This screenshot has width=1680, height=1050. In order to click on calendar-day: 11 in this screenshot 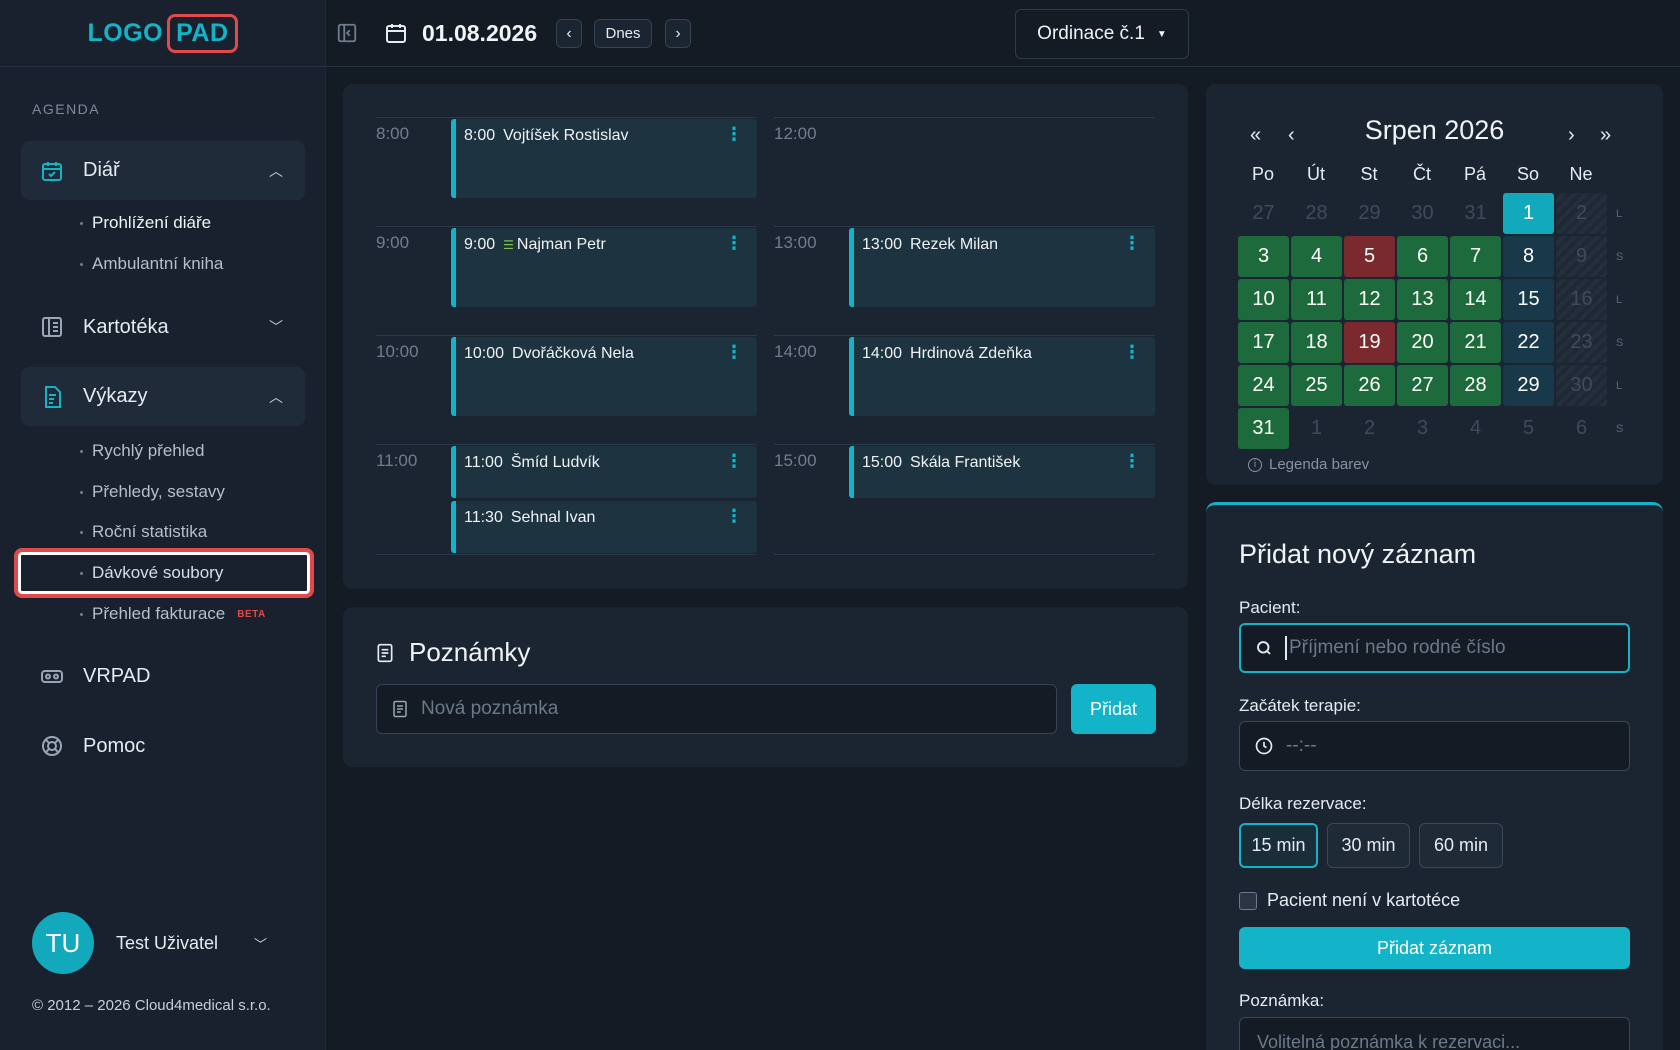, I will do `click(1316, 299)`.